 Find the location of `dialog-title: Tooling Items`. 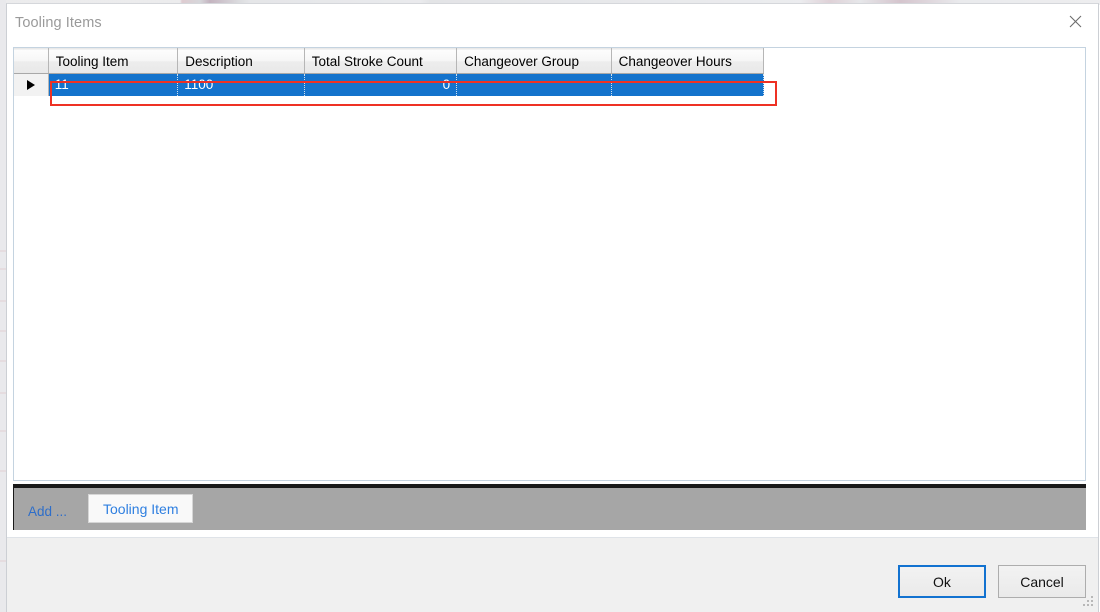

dialog-title: Tooling Items is located at coordinates (58, 23).